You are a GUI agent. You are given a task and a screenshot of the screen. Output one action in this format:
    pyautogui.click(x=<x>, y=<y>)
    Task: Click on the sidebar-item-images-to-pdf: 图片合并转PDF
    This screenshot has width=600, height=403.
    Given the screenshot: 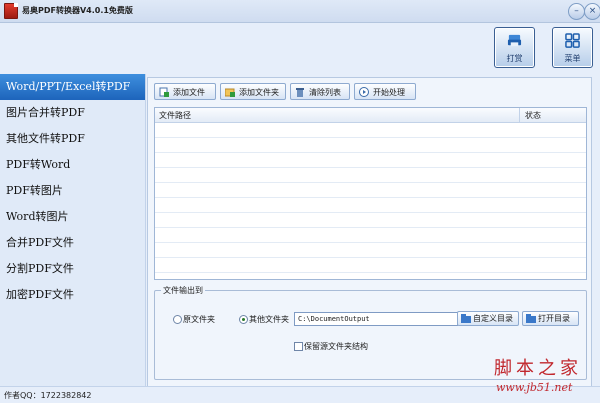 What is the action you would take?
    pyautogui.click(x=72, y=113)
    